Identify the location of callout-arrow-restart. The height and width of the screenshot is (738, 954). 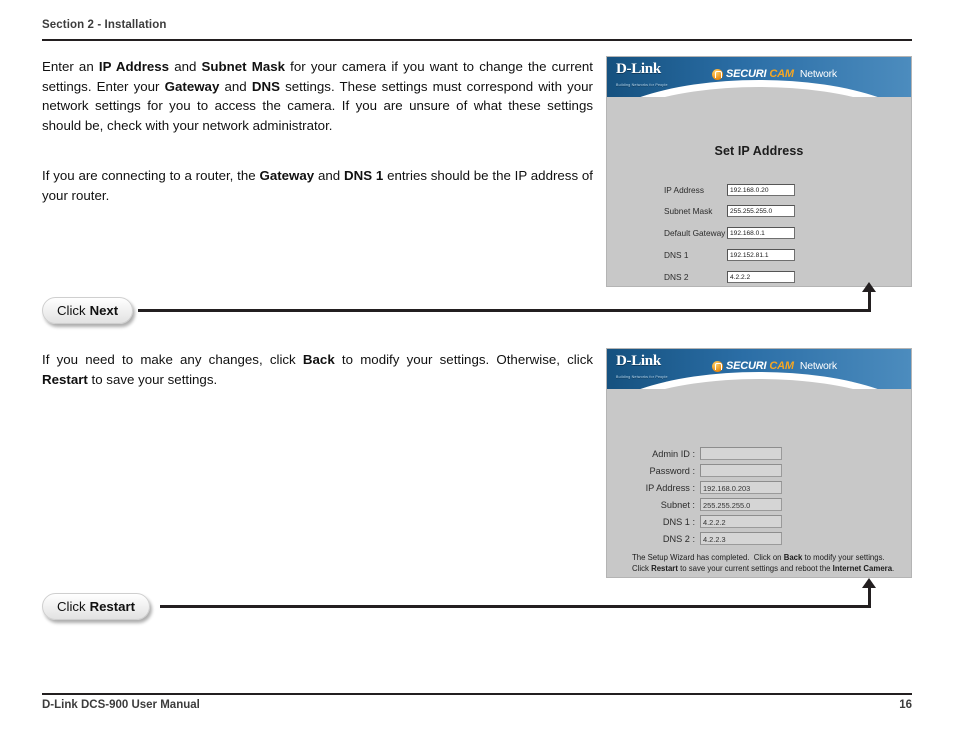
(869, 583).